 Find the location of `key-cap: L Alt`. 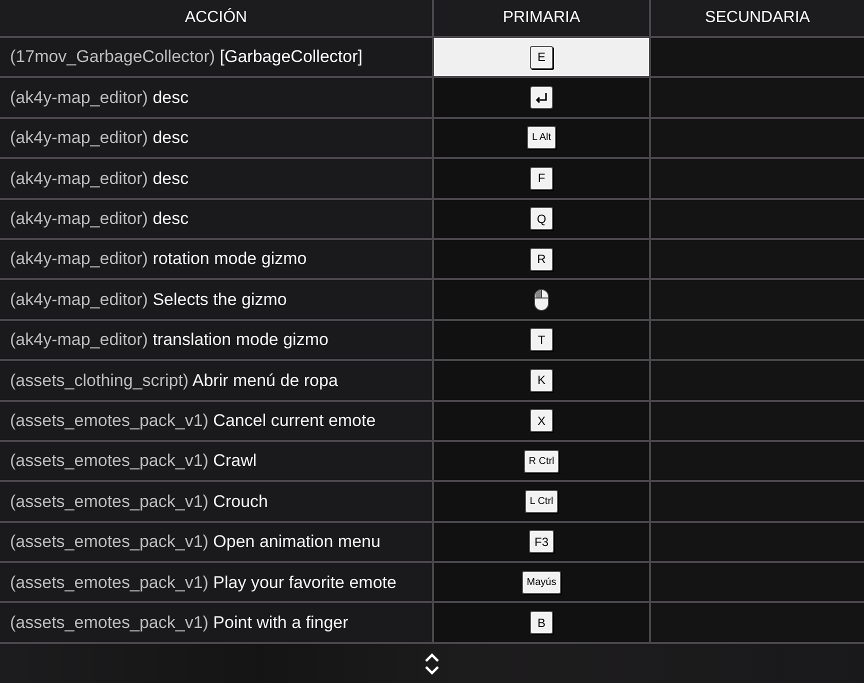

key-cap: L Alt is located at coordinates (541, 138).